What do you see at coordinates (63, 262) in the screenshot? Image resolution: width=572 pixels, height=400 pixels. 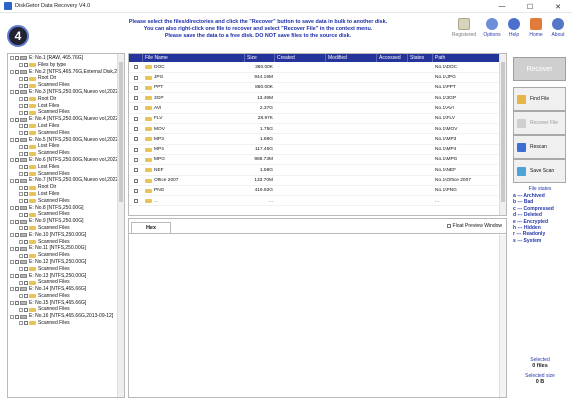 I see `tree-disk-node: E: No.12 [NTFS,250.00G]` at bounding box center [63, 262].